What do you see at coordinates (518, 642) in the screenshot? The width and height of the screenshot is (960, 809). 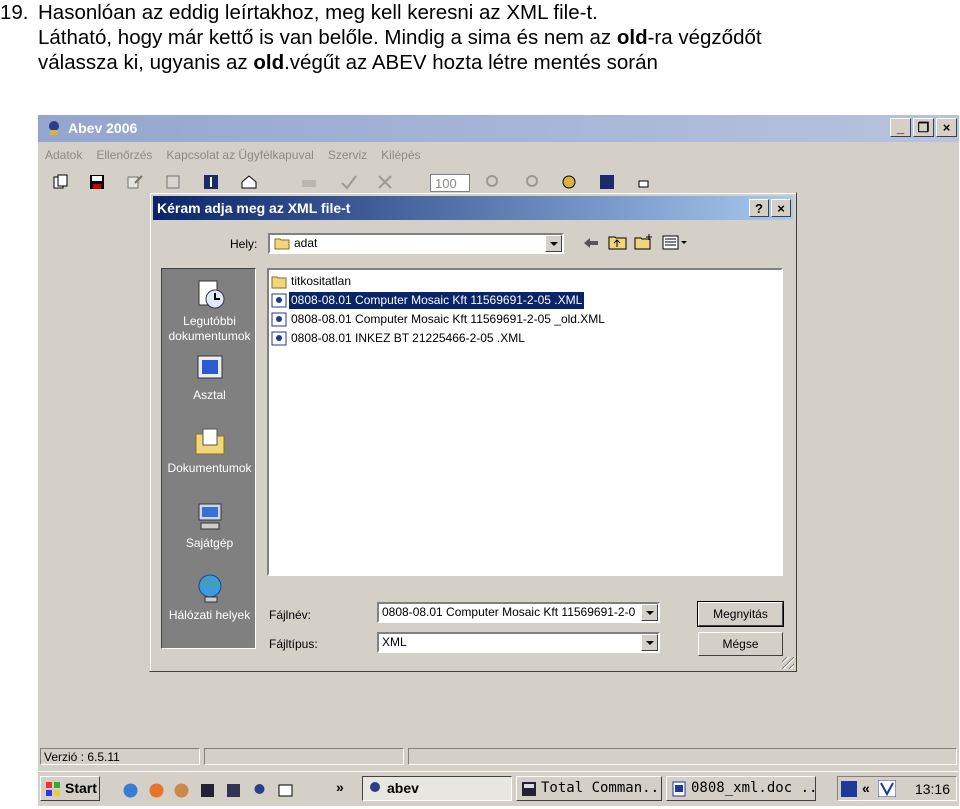 I see `filetype-combo: XML` at bounding box center [518, 642].